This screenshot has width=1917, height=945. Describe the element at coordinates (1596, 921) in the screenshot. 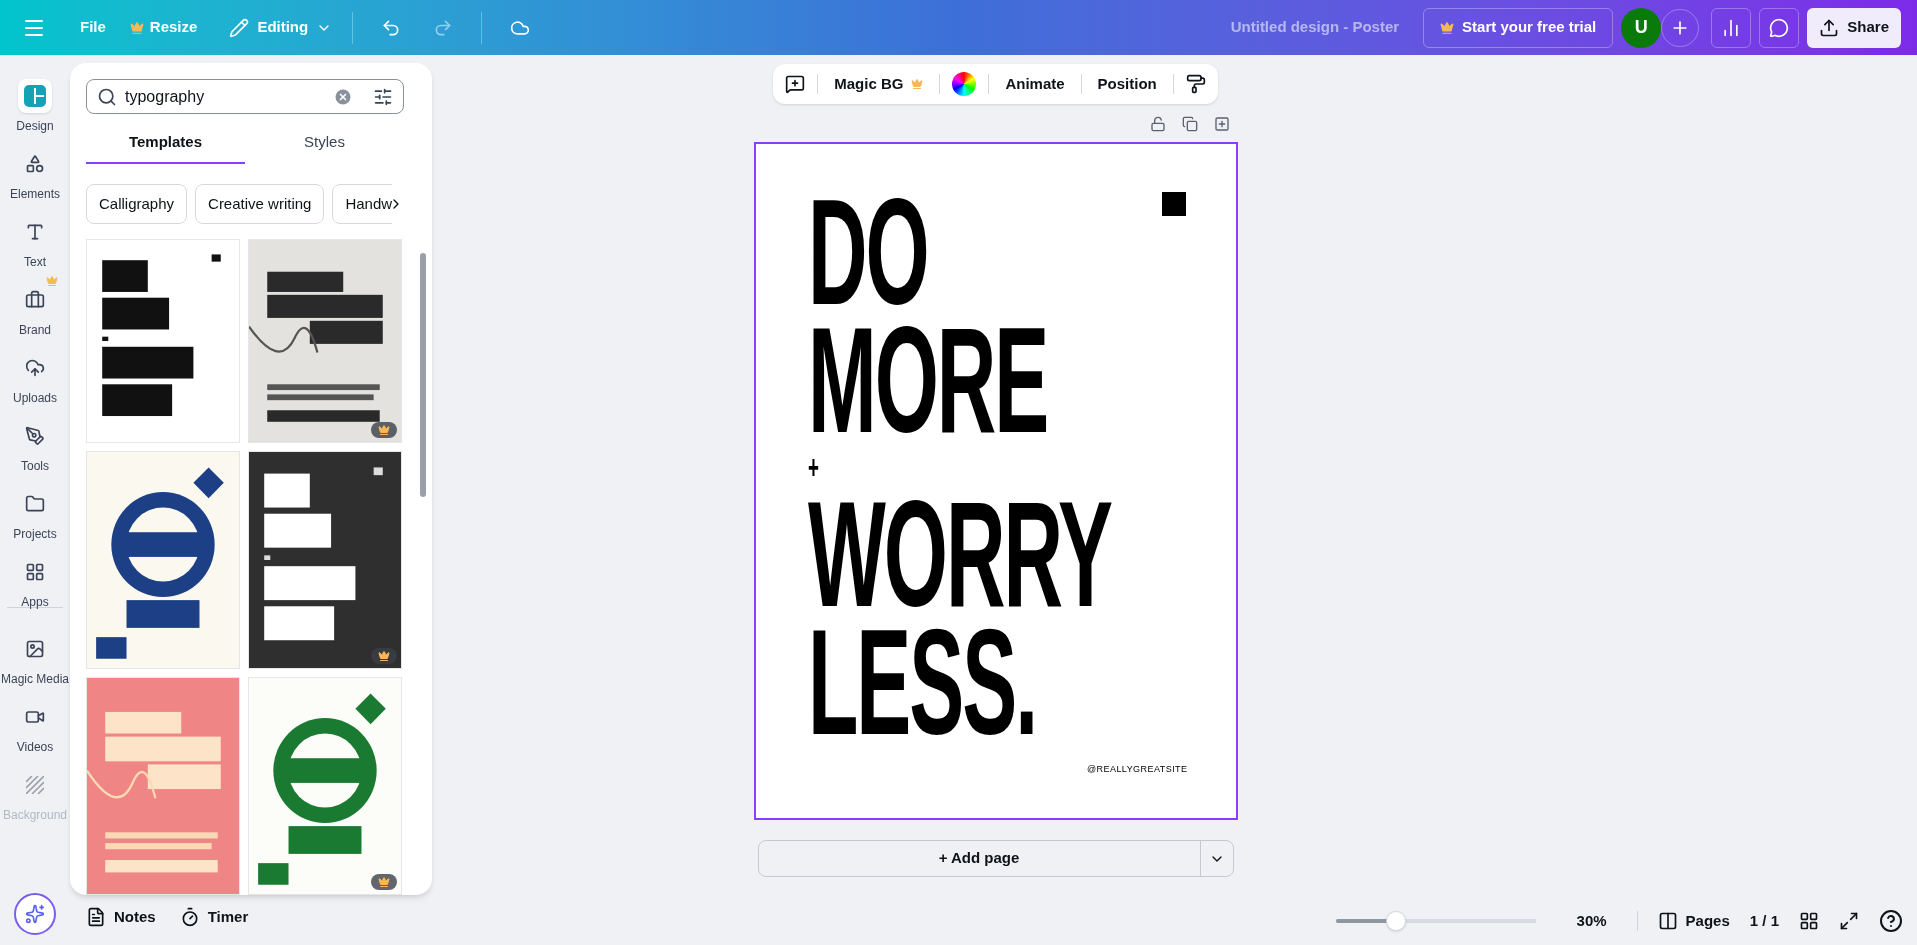

I see `zoom-percentage: 30%` at that location.